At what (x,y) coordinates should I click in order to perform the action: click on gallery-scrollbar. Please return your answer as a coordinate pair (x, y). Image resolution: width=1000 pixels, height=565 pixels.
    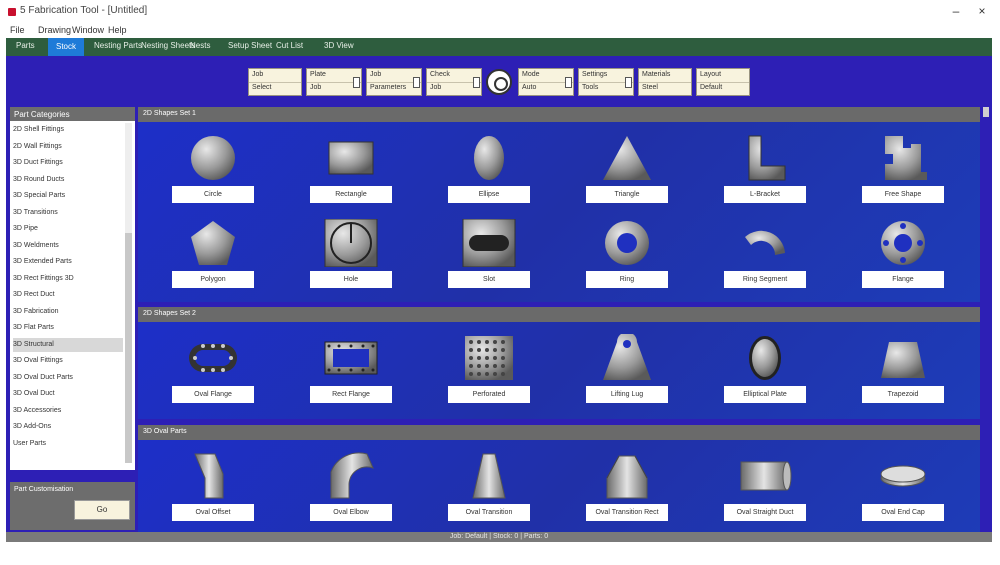
    Looking at the image, I should click on (986, 319).